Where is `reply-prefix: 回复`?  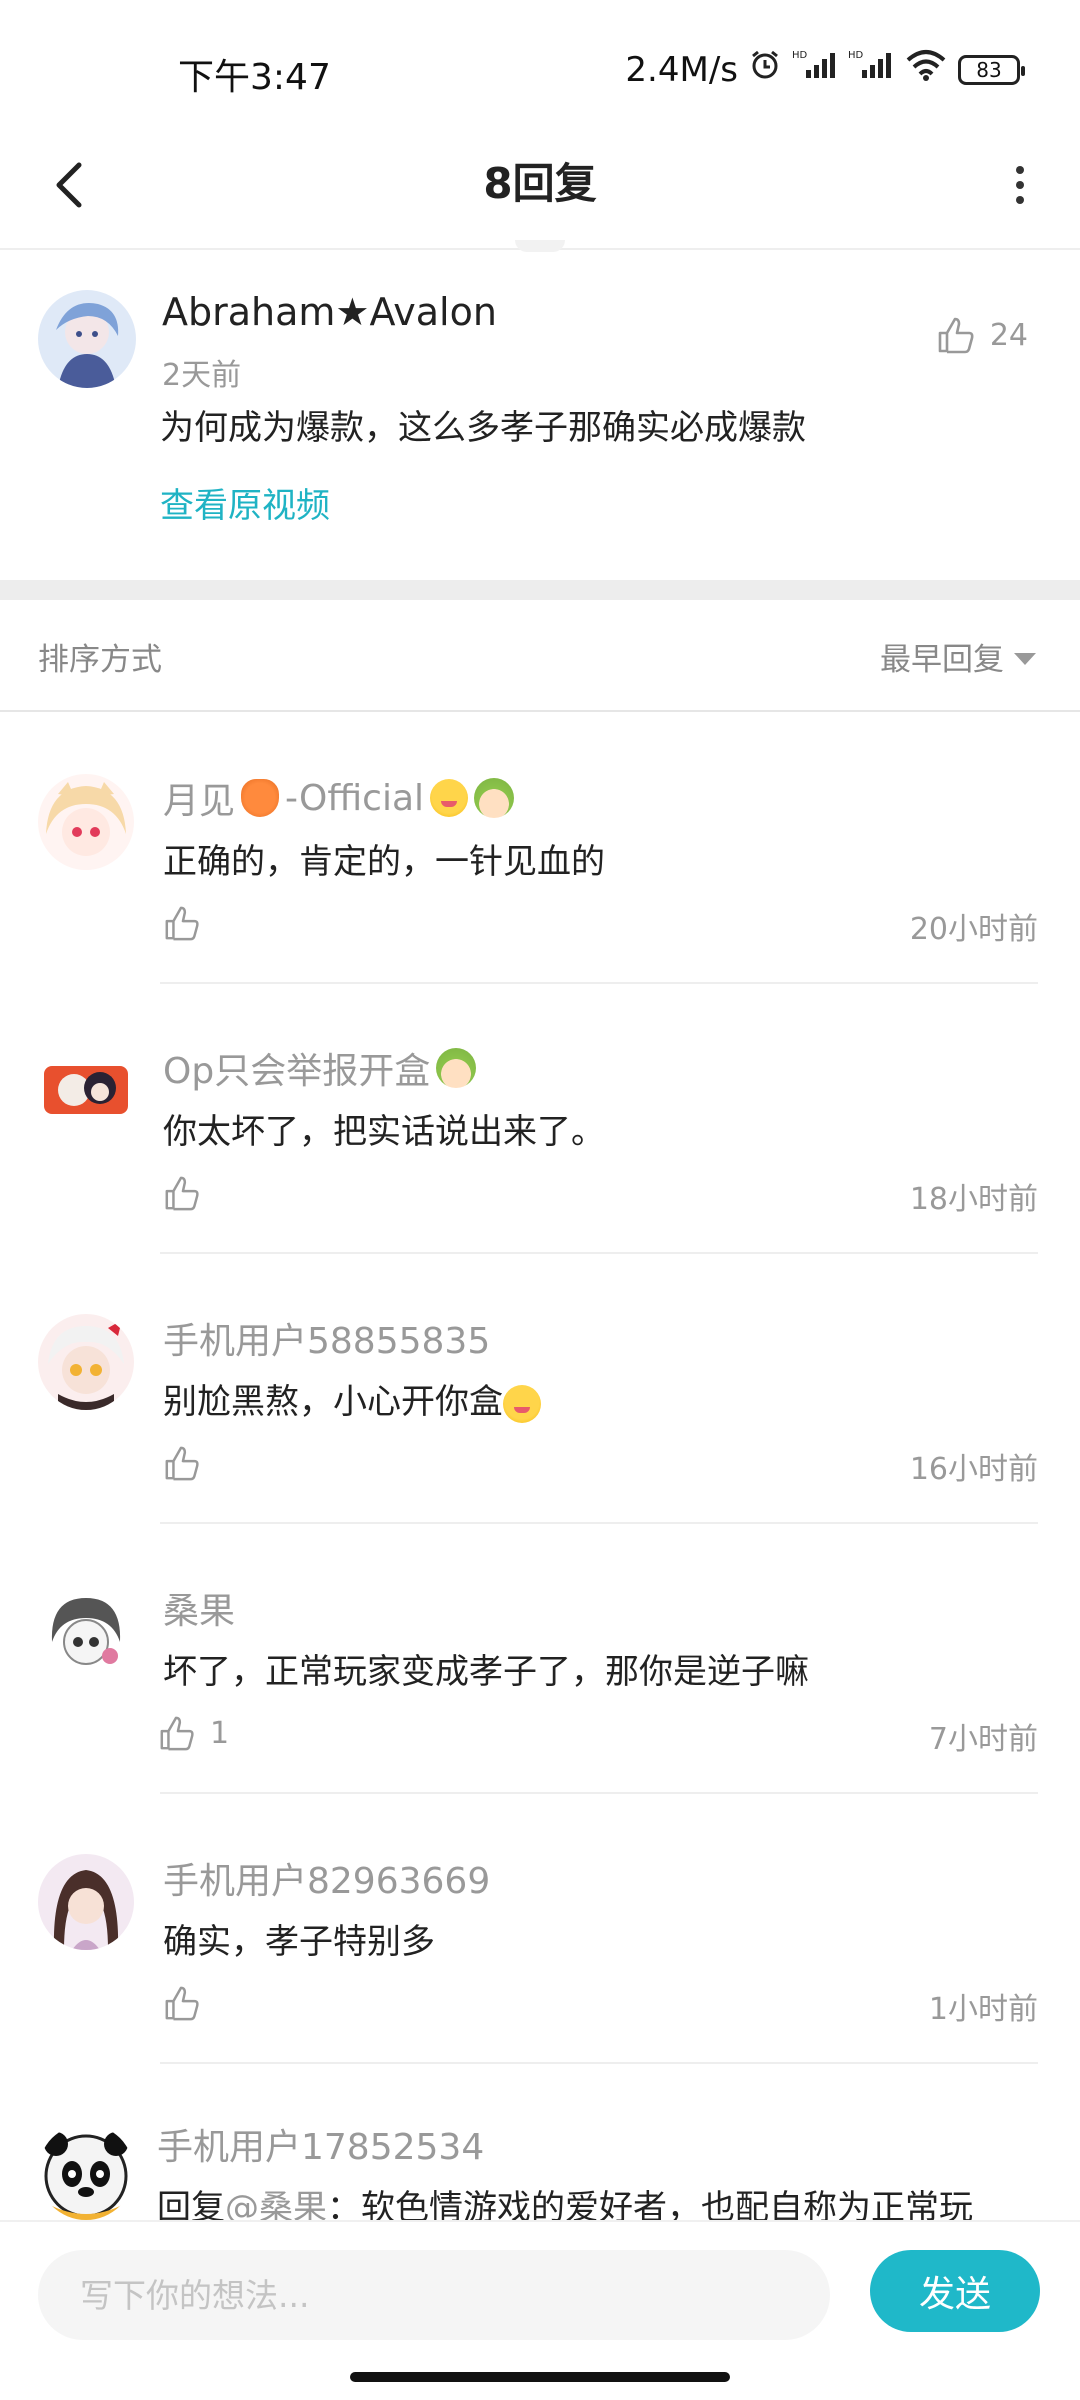
reply-prefix: 回复 is located at coordinates (191, 2206).